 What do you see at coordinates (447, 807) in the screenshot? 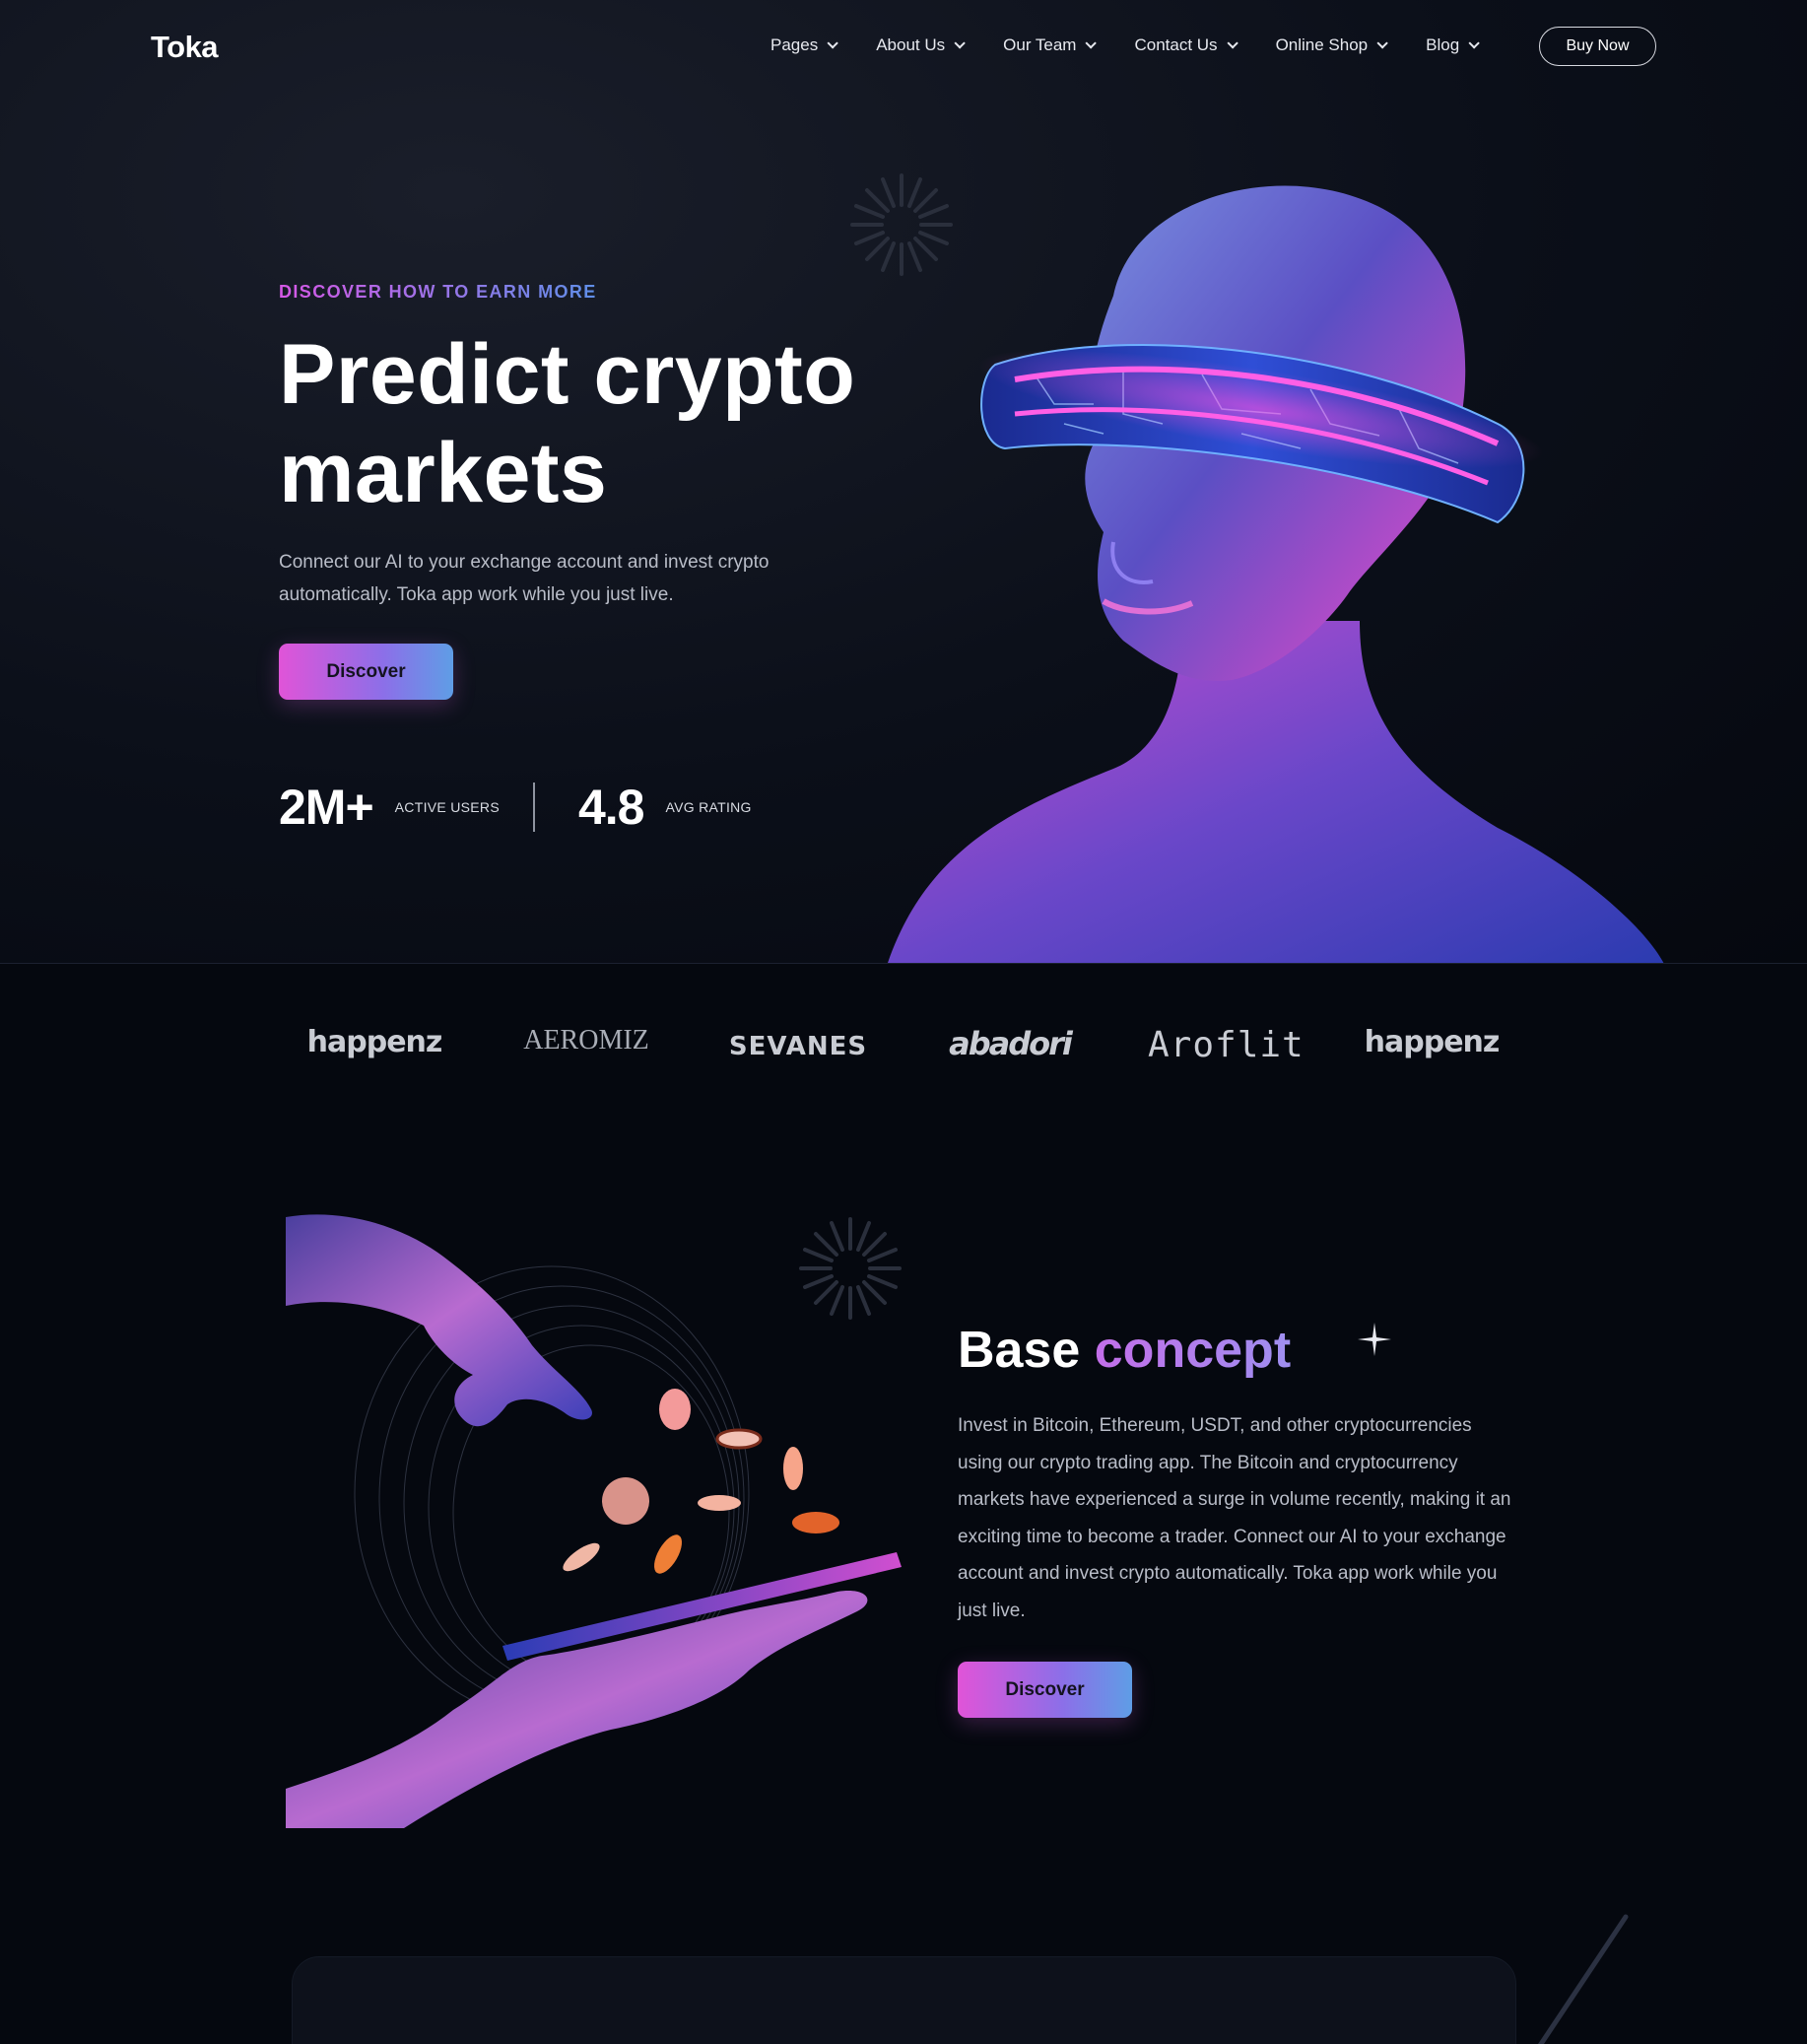
I see `stat-label: ACTIVE USERS` at bounding box center [447, 807].